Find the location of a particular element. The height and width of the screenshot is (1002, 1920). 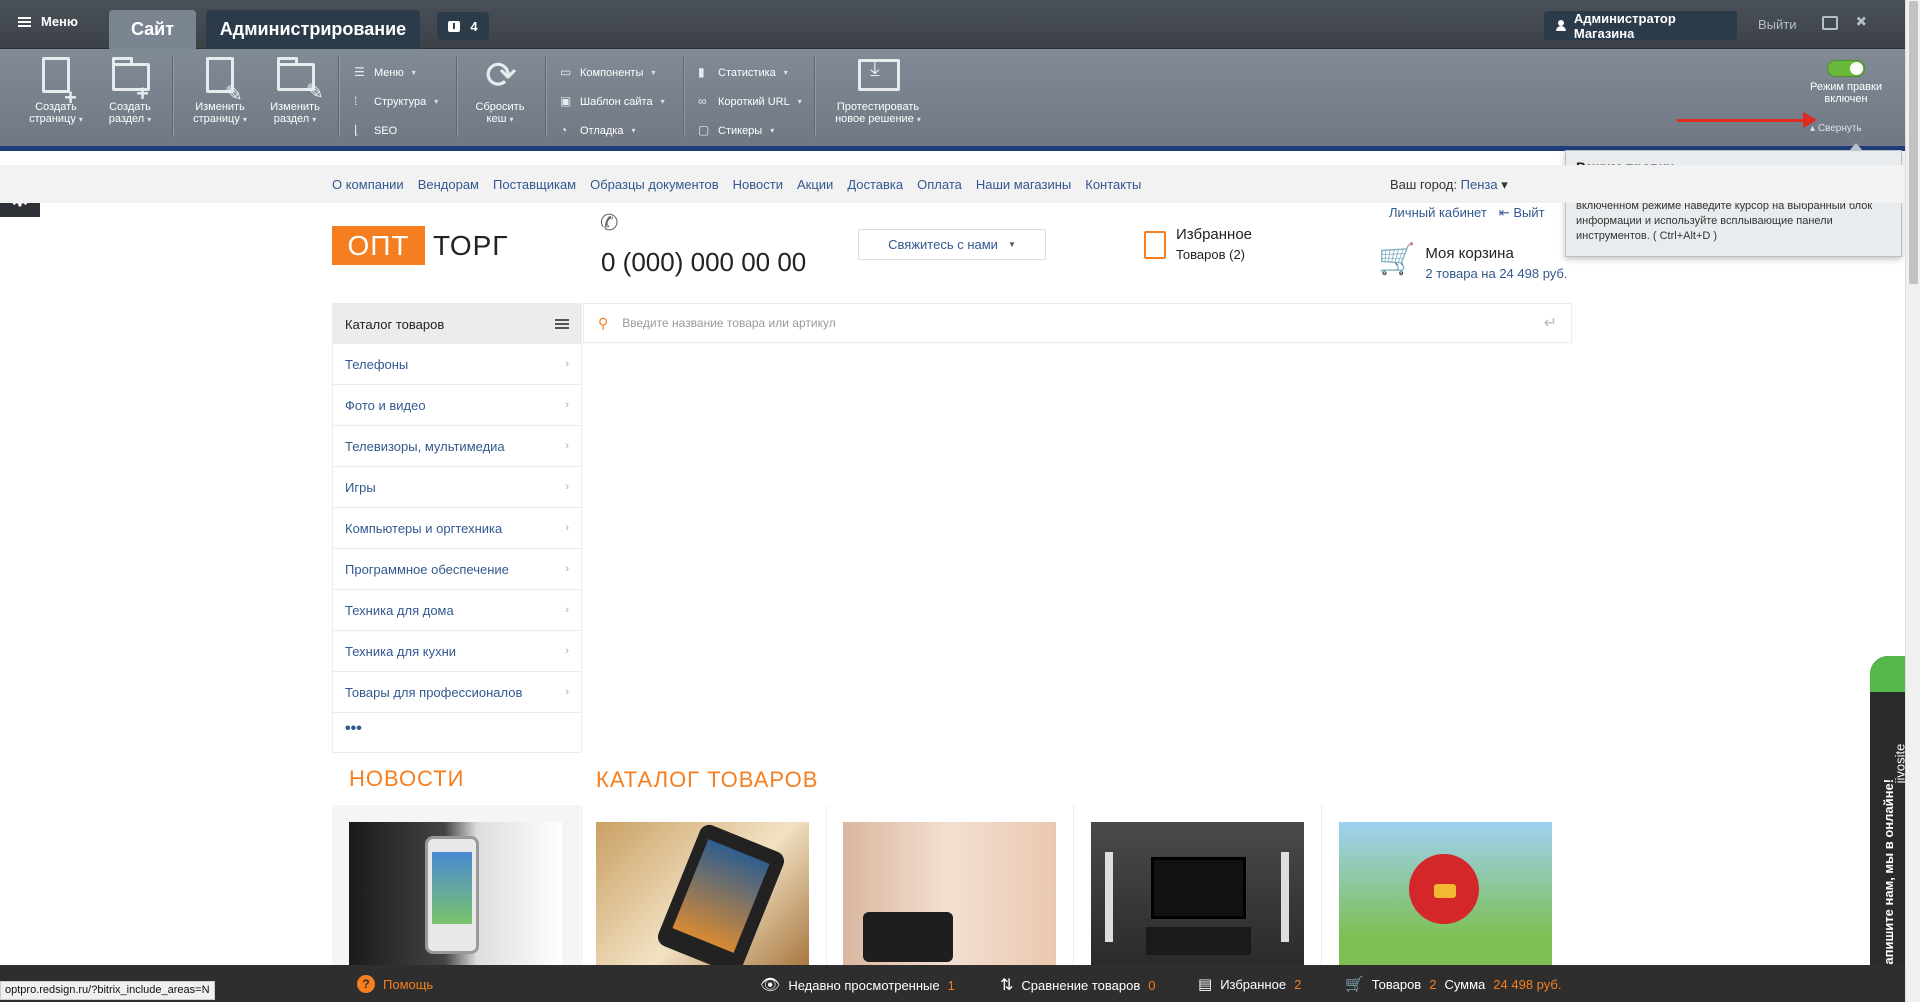

compare-button: ⇅ Сравнение товаров 0 is located at coordinates (1077, 985).